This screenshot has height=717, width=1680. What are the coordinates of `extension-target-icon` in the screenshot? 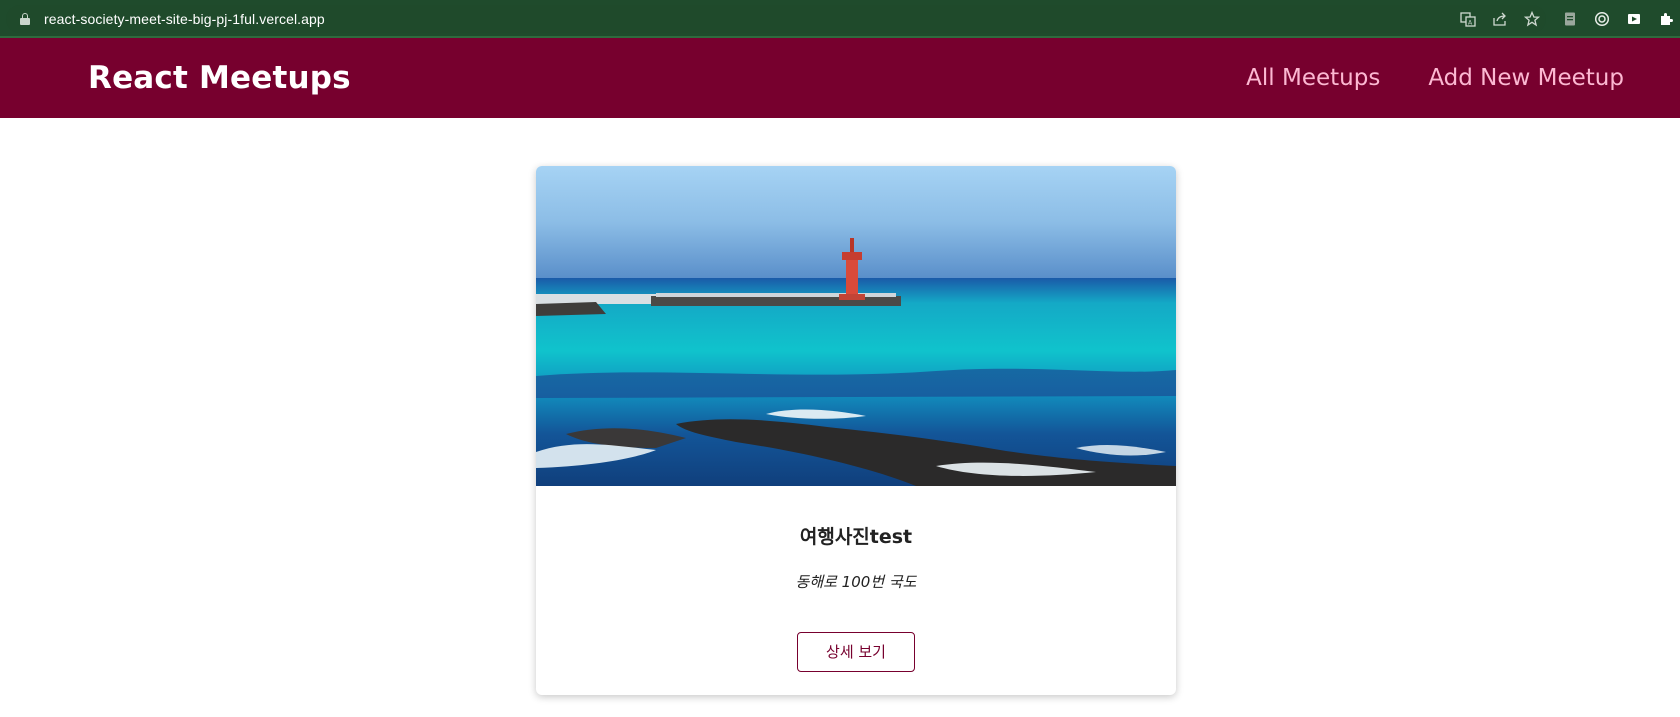 It's located at (1602, 19).